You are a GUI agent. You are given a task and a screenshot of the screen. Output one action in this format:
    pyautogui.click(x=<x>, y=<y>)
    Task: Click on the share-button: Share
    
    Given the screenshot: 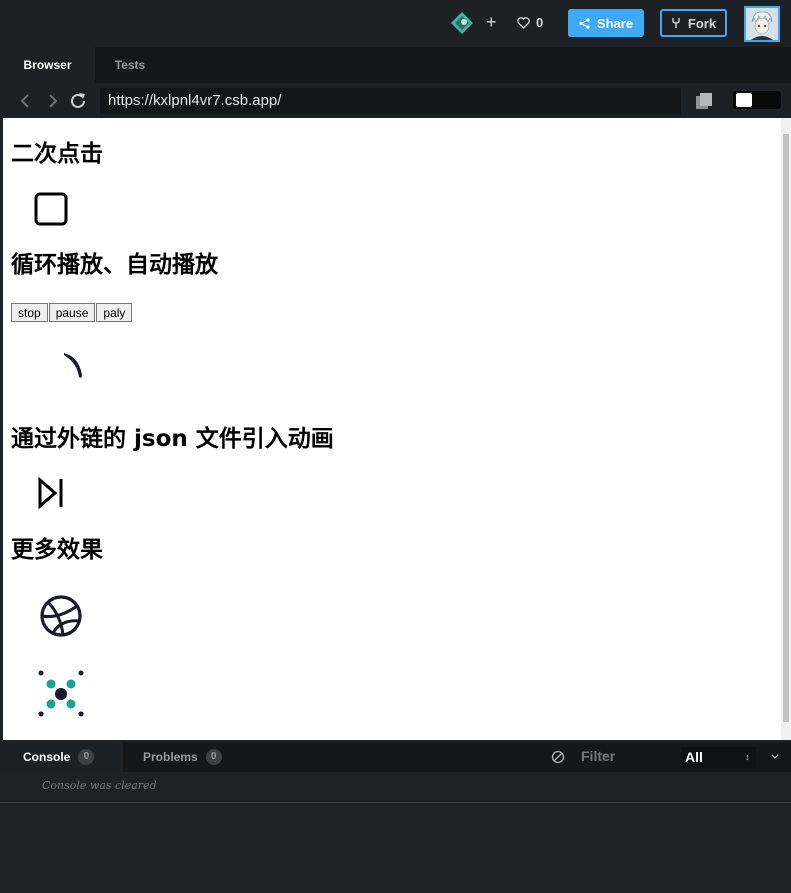 What is the action you would take?
    pyautogui.click(x=606, y=23)
    